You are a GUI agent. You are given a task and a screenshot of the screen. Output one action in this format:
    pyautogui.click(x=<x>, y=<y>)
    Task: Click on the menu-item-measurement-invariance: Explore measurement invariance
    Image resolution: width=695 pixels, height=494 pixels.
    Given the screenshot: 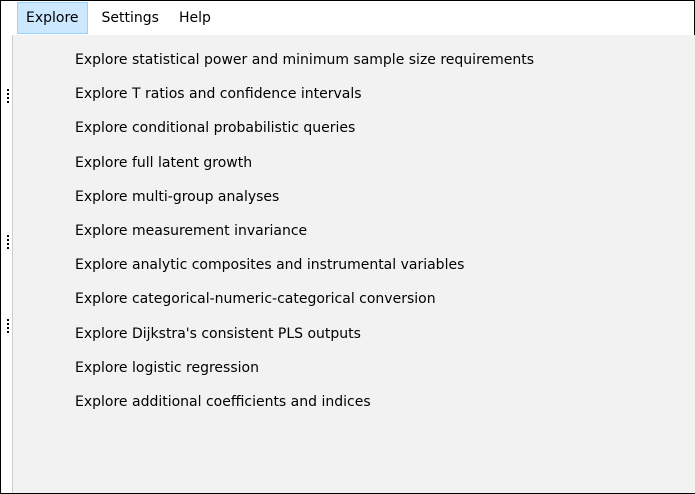 What is the action you would take?
    pyautogui.click(x=273, y=231)
    